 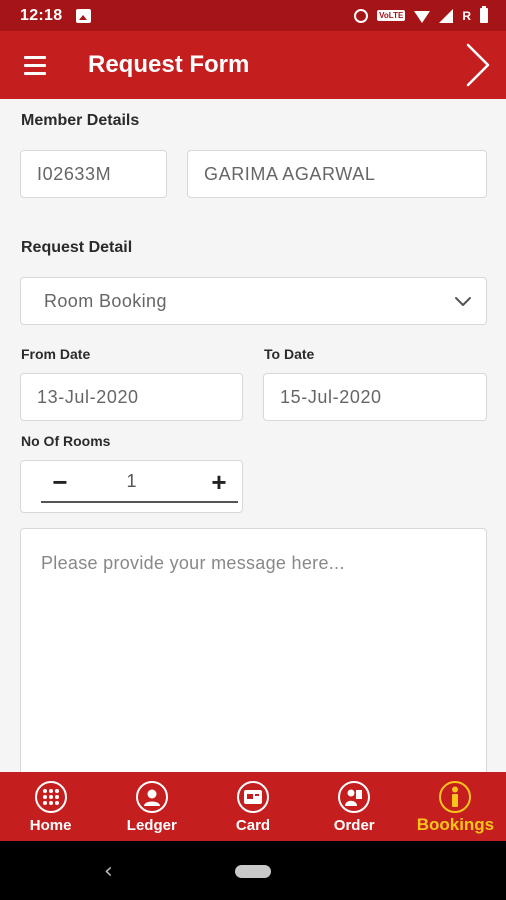 What do you see at coordinates (391, 15) in the screenshot?
I see `volte-icon: VoLTE` at bounding box center [391, 15].